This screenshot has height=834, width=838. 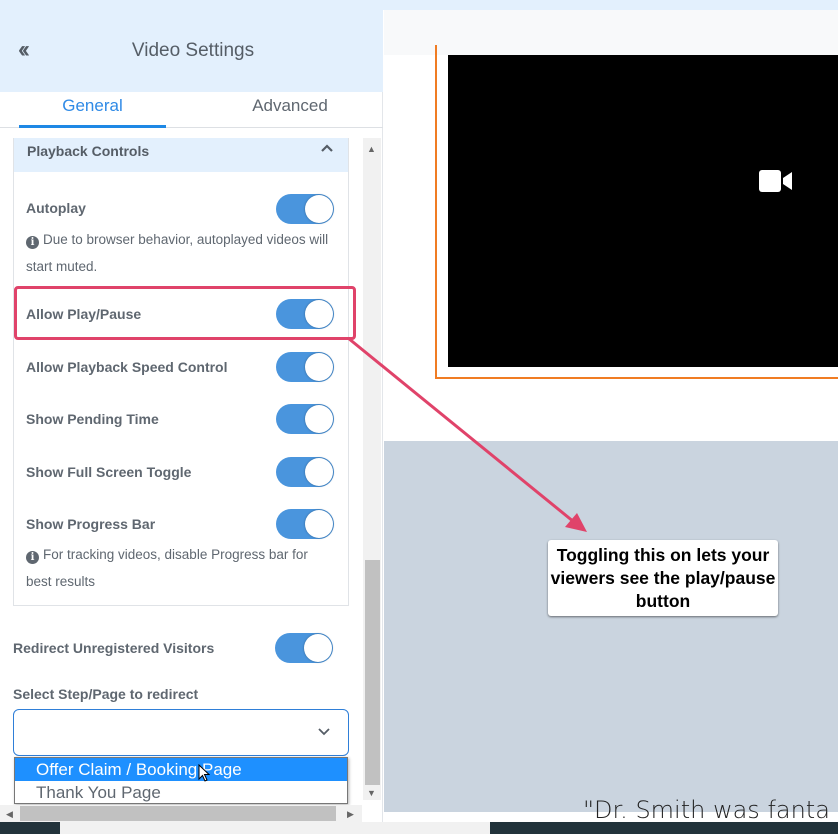 I want to click on tab-advanced: Advanced, so click(x=290, y=106).